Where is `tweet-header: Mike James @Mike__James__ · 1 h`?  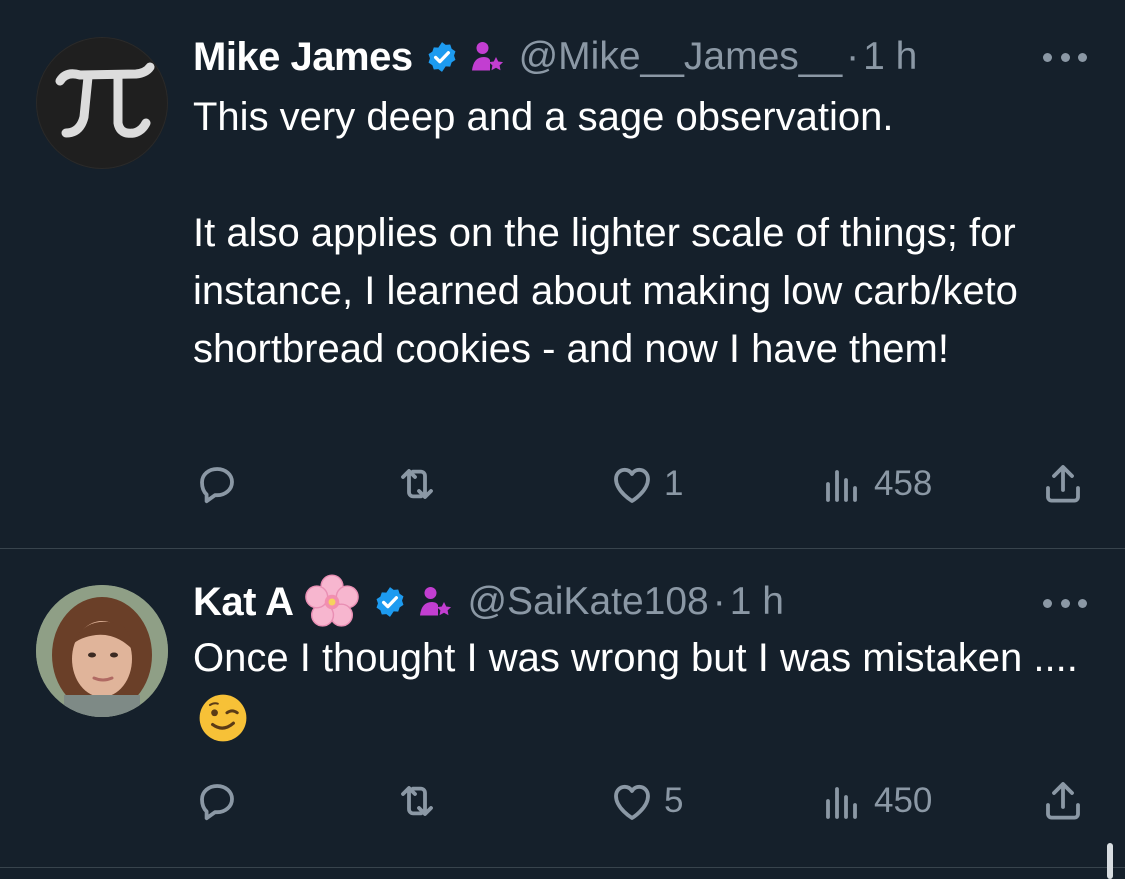
tweet-header: Mike James @Mike__James__ · 1 h is located at coordinates (555, 57).